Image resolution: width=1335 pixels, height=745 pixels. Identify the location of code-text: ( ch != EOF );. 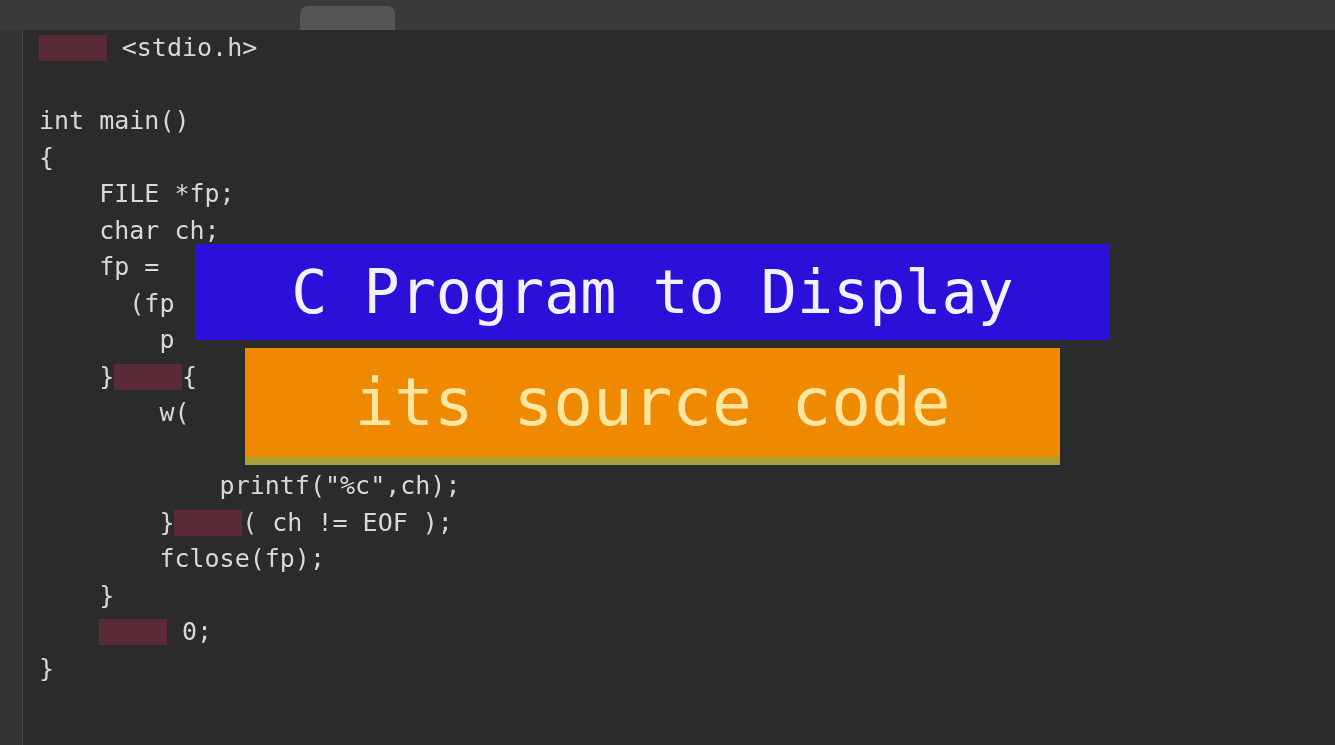
(347, 522).